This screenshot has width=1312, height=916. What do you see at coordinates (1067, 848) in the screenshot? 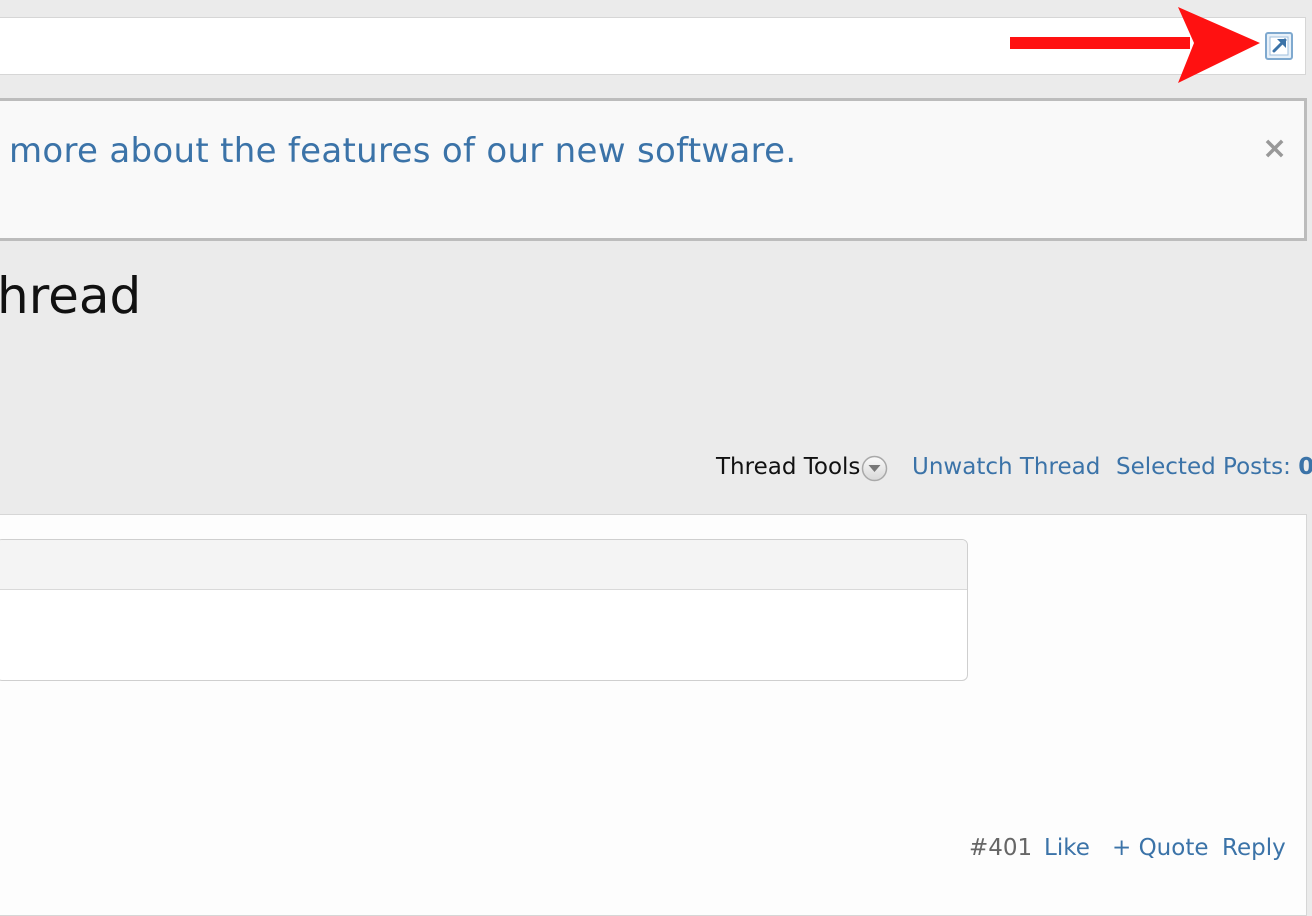
I see `like-button: Like` at bounding box center [1067, 848].